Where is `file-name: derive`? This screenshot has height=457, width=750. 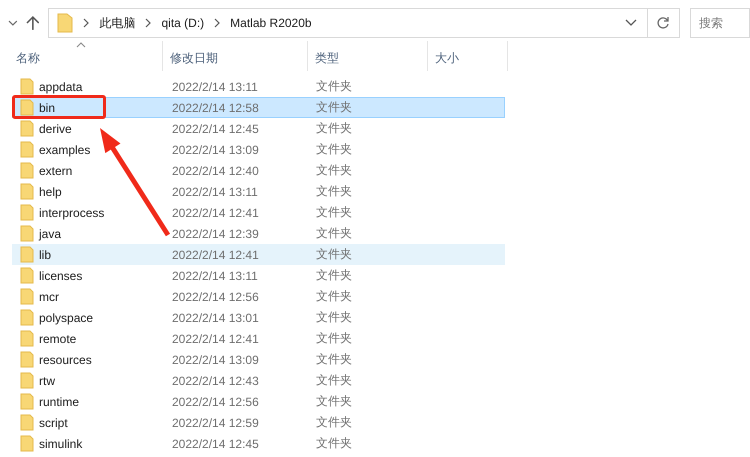
file-name: derive is located at coordinates (55, 129).